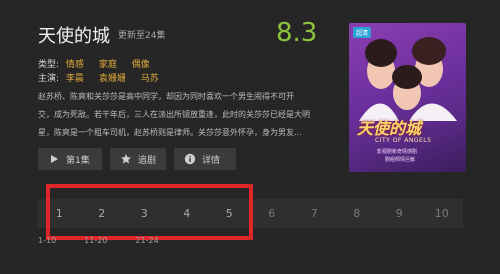 This screenshot has width=500, height=274. I want to click on poster-tagline: 影视剧新奇情感剧, so click(397, 152).